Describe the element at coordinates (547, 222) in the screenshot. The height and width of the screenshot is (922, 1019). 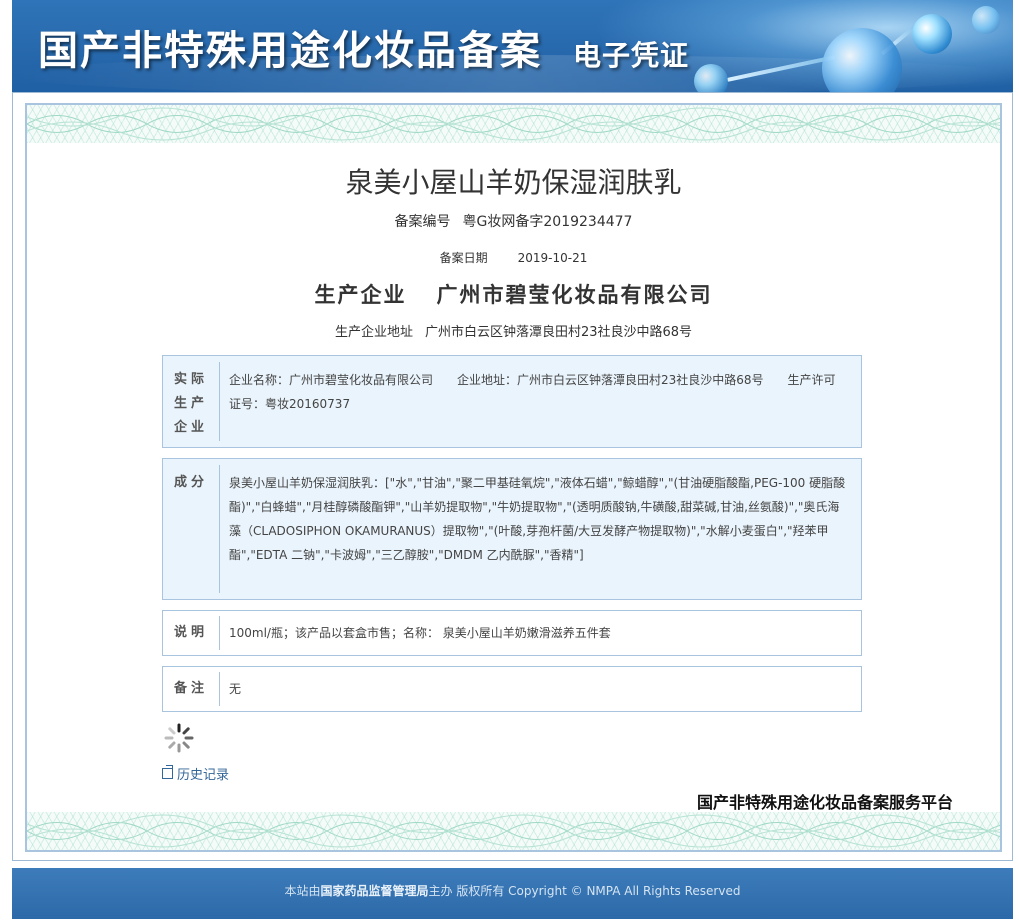
I see `record-number: 粤G妆网备字2019234477` at that location.